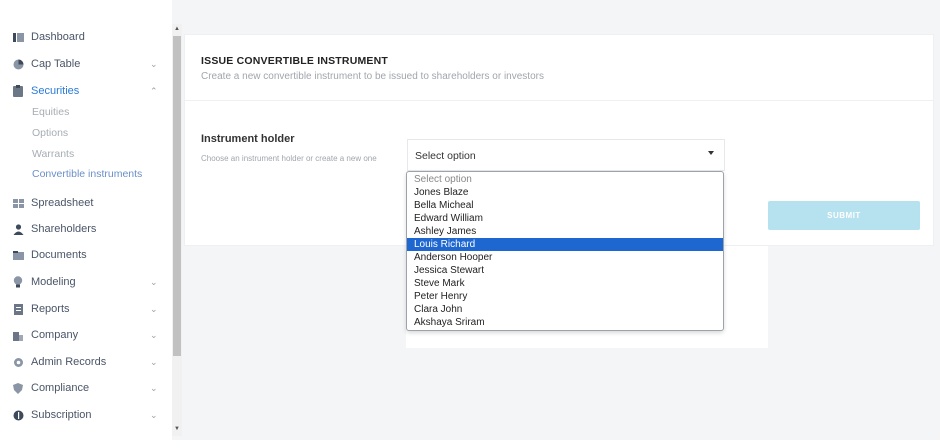  I want to click on gear-icon, so click(18, 362).